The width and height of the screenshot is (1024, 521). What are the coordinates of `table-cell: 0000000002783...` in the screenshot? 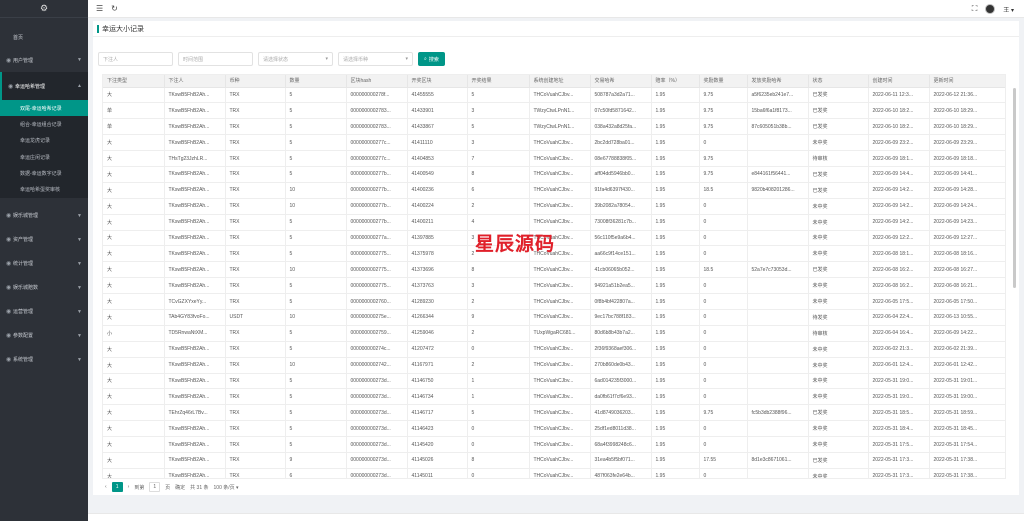 It's located at (377, 127).